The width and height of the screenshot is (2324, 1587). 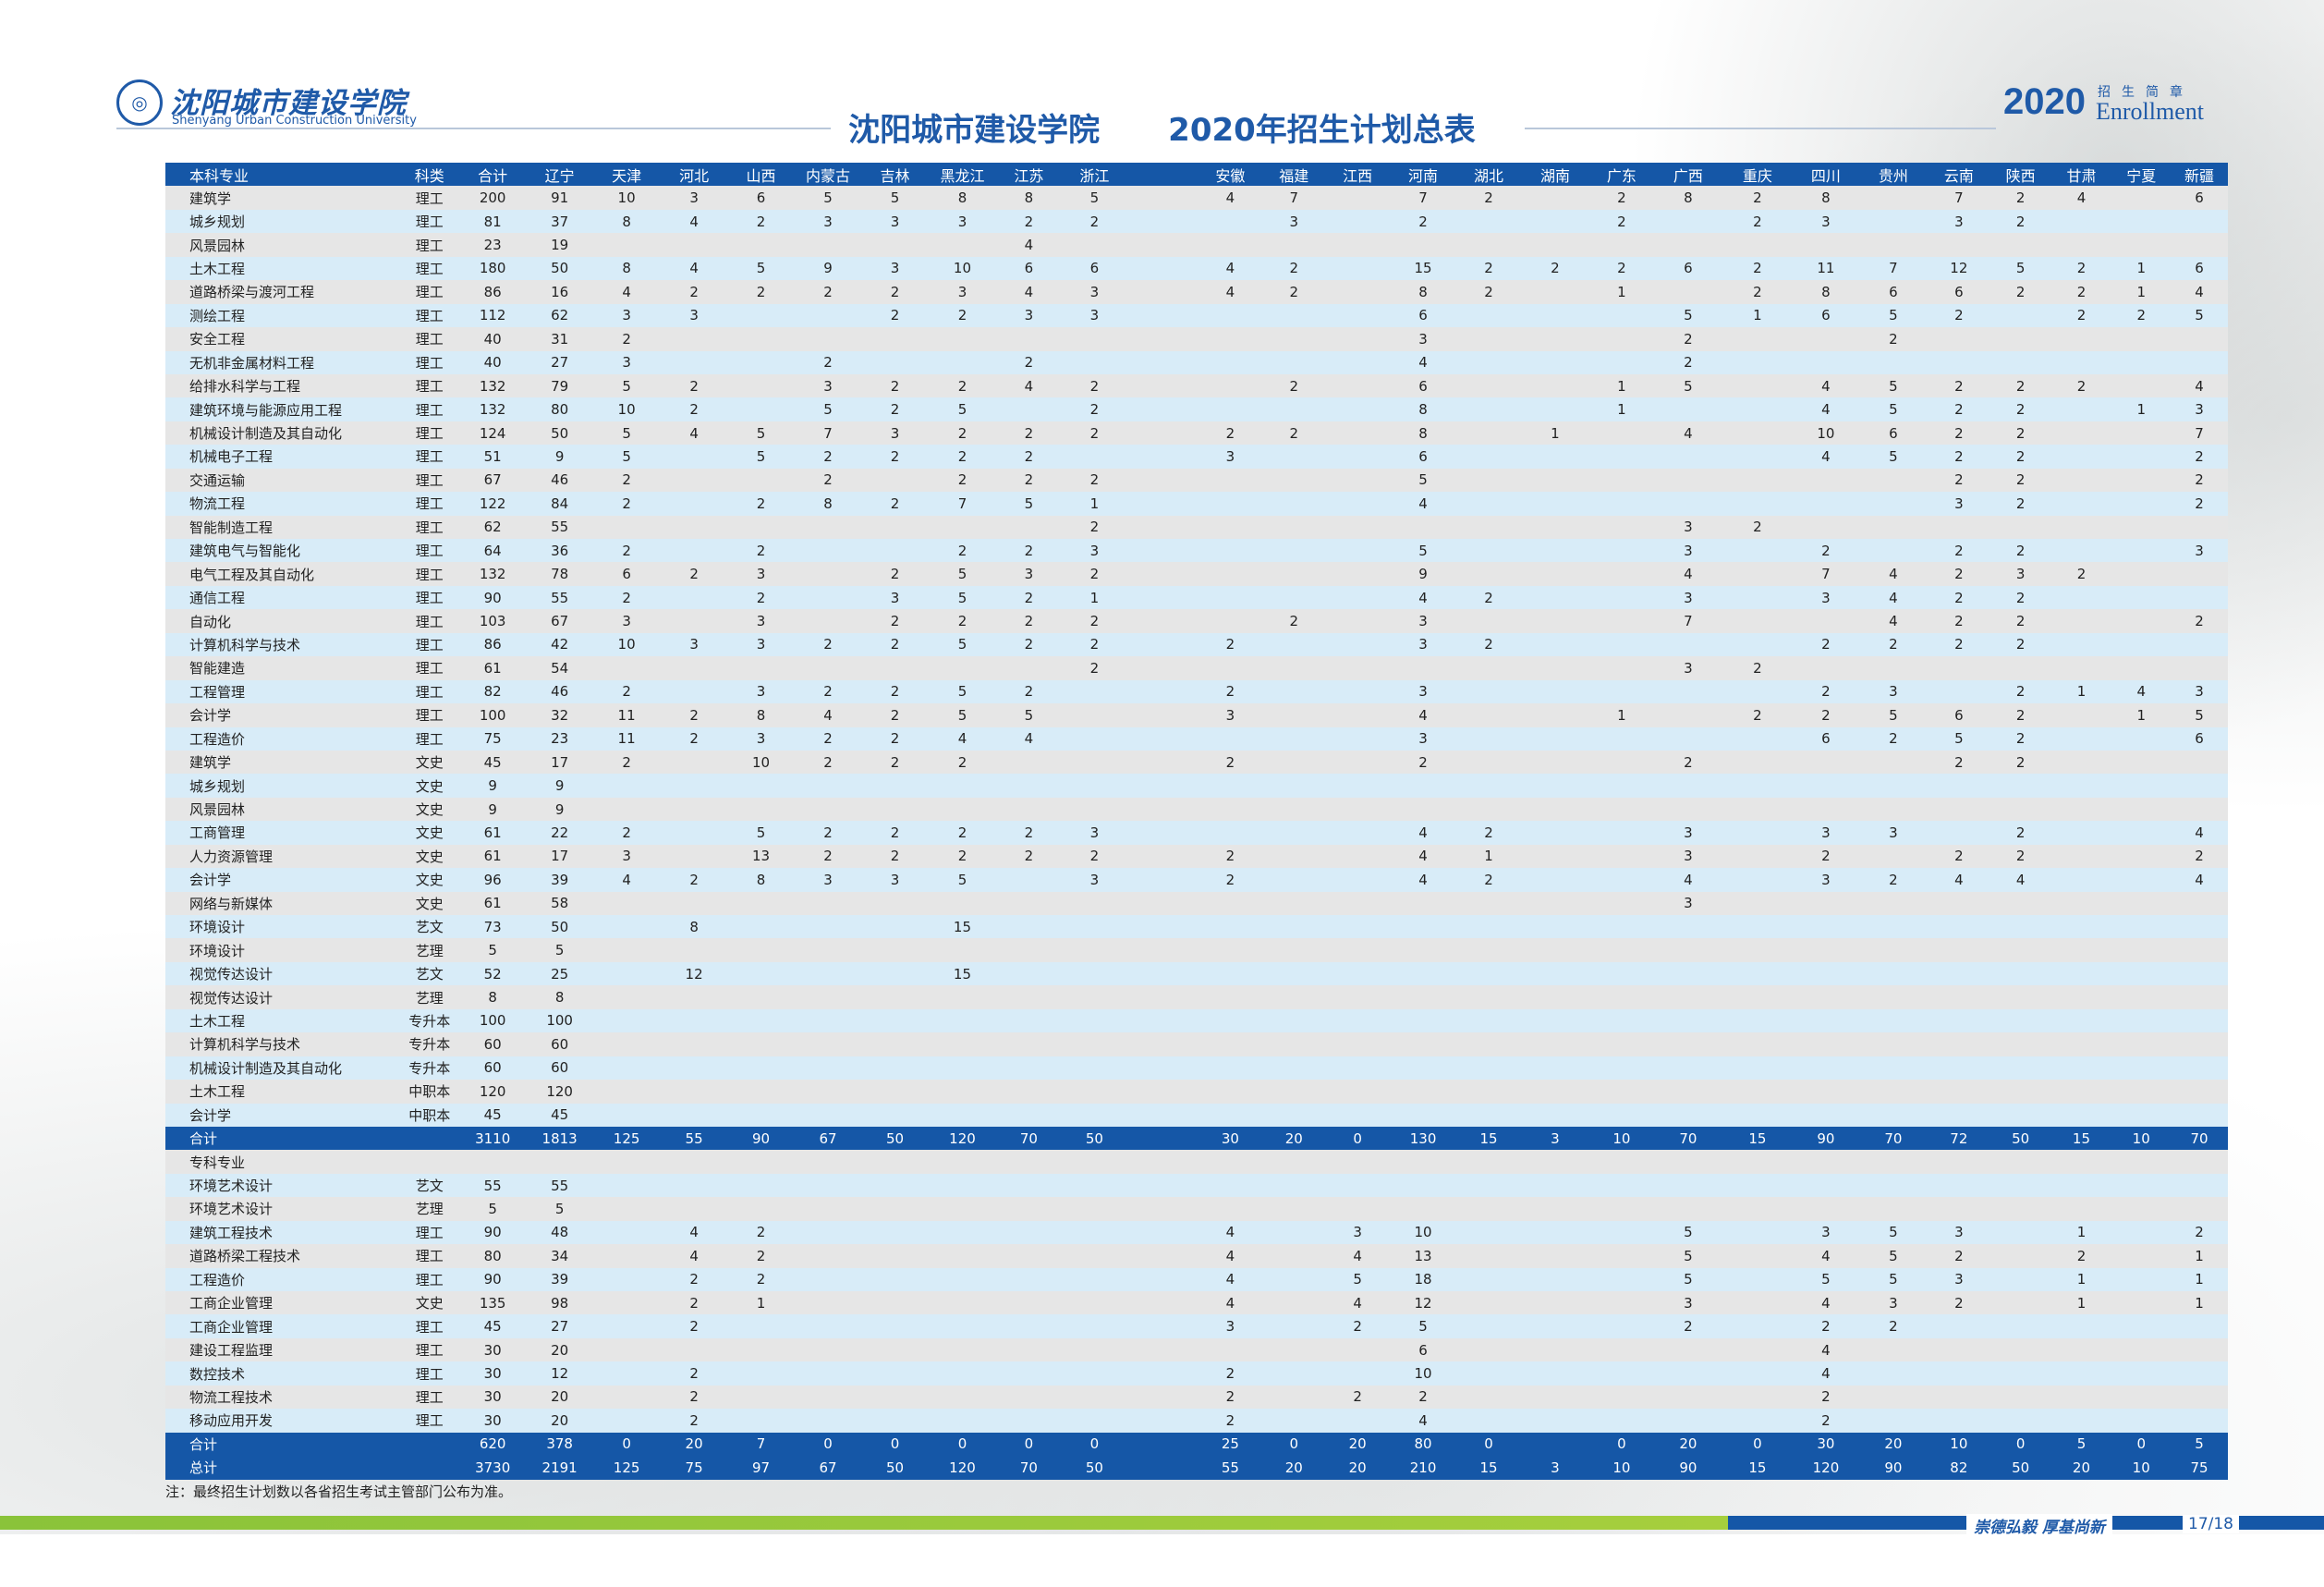 I want to click on table-cell: 39, so click(x=559, y=880).